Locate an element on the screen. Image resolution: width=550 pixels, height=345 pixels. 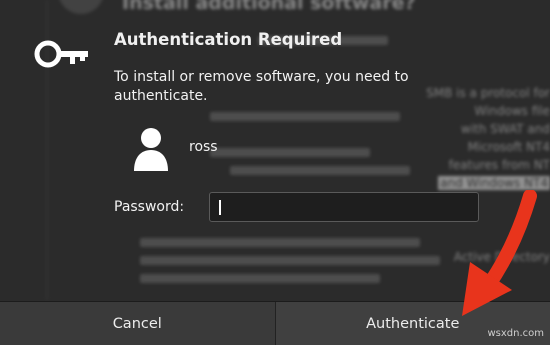
password-field is located at coordinates (344, 207).